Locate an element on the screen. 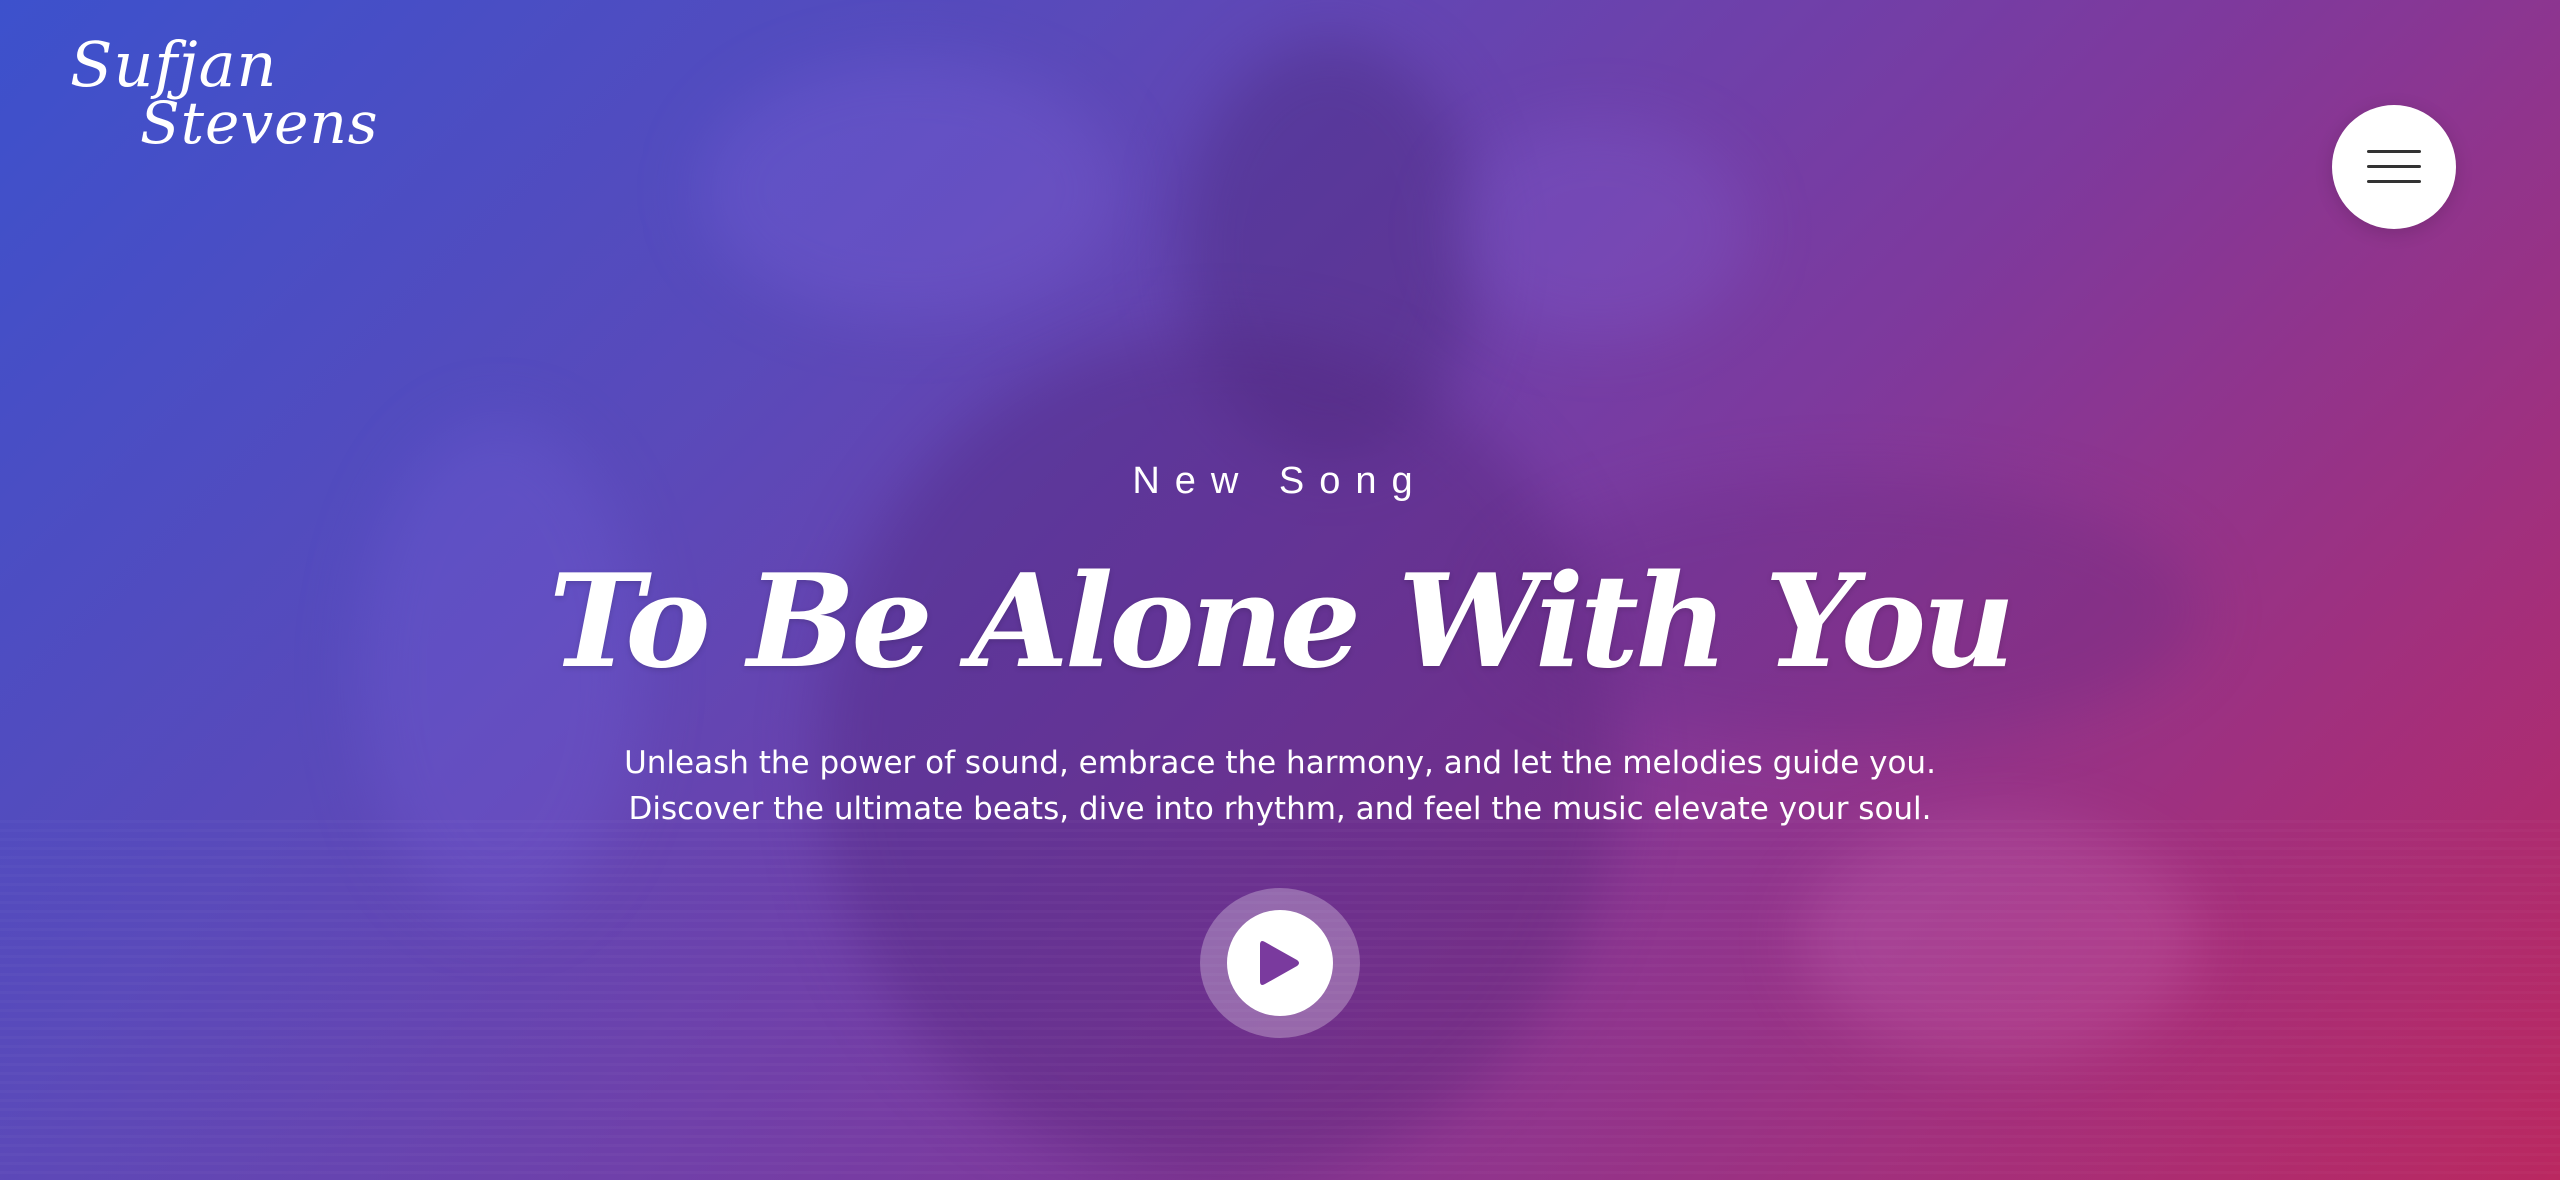 This screenshot has width=2560, height=1180. play-button-circle is located at coordinates (1280, 963).